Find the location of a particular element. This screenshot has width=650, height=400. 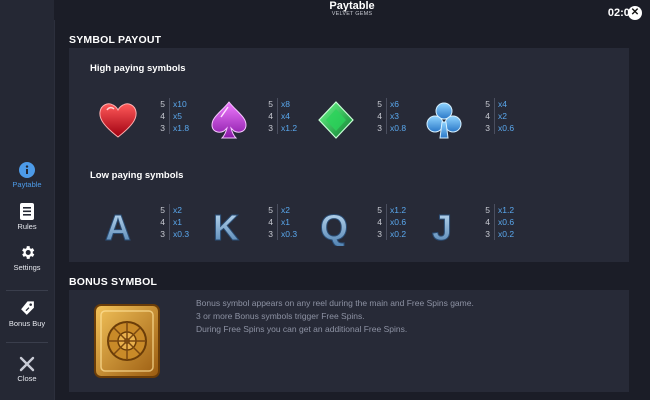

heart-gem-icon is located at coordinates (118, 120).